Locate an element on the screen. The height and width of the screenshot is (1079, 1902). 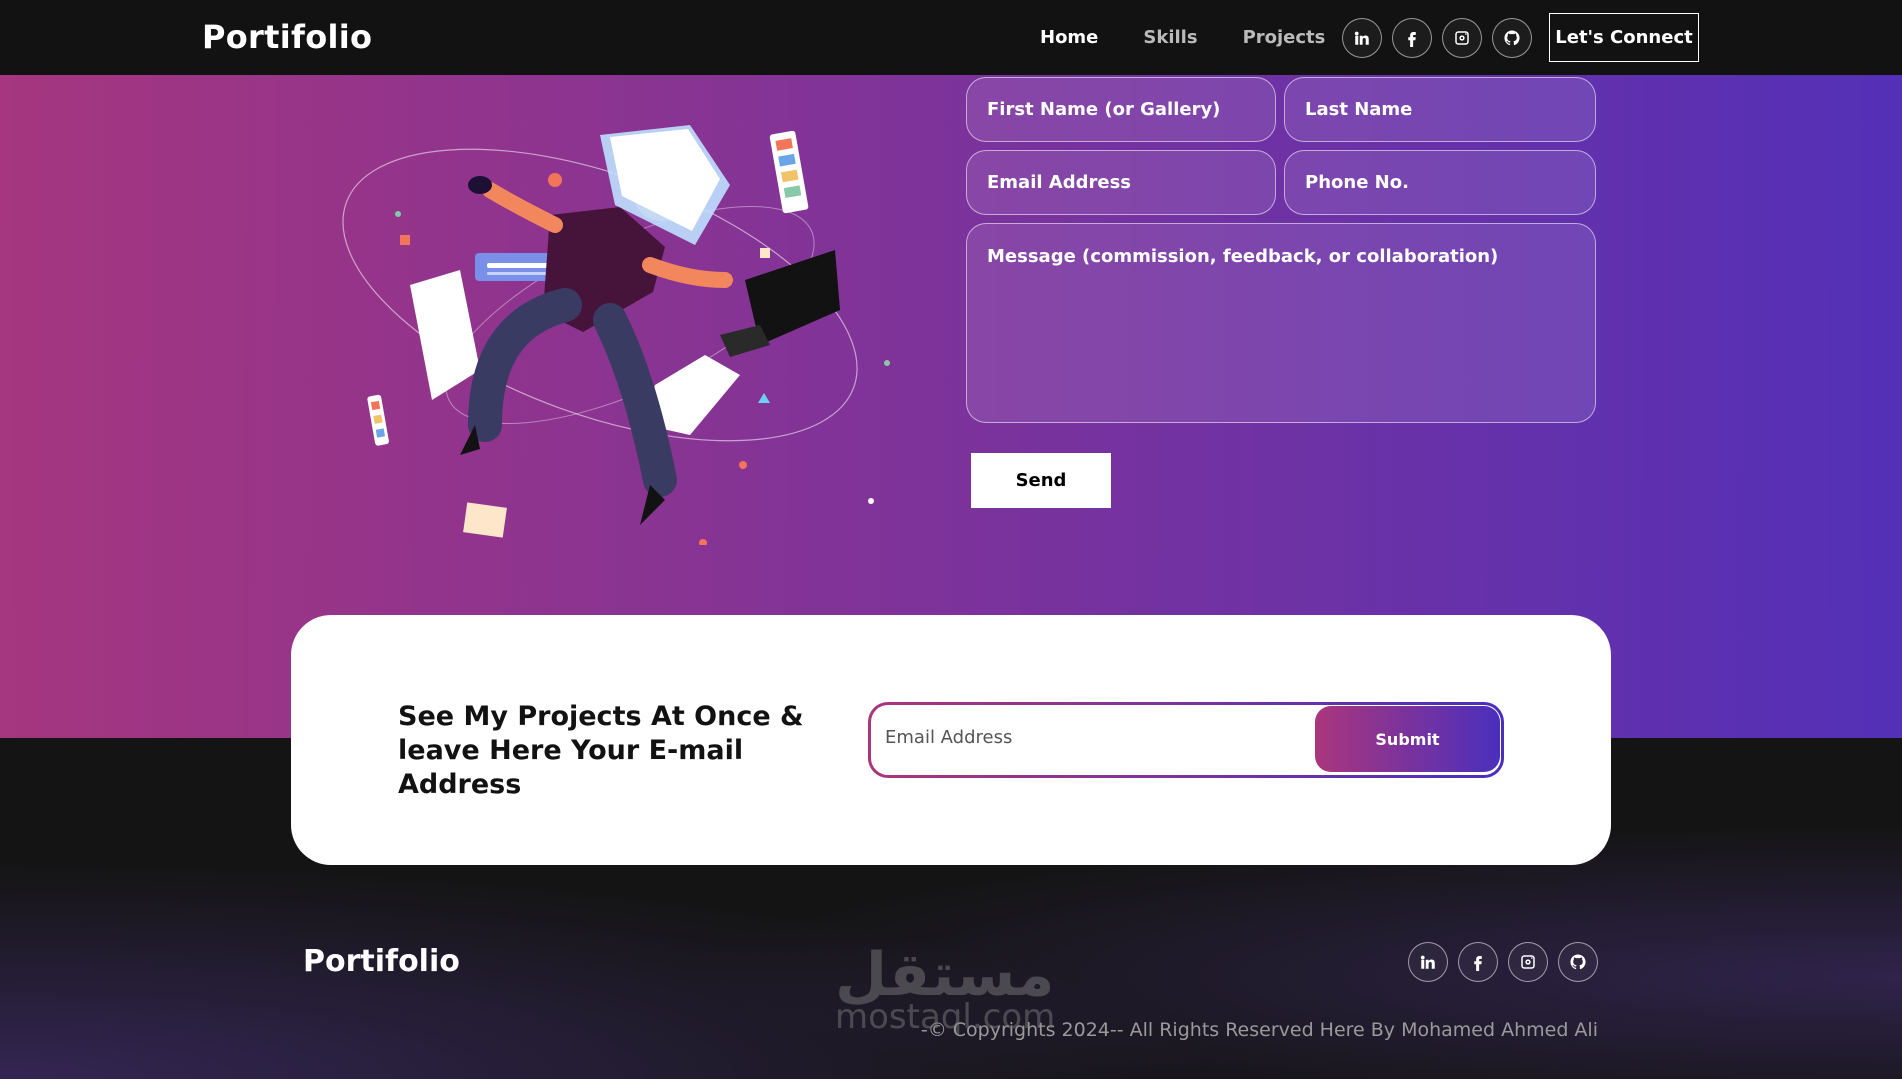
send-button: Send is located at coordinates (1041, 480).